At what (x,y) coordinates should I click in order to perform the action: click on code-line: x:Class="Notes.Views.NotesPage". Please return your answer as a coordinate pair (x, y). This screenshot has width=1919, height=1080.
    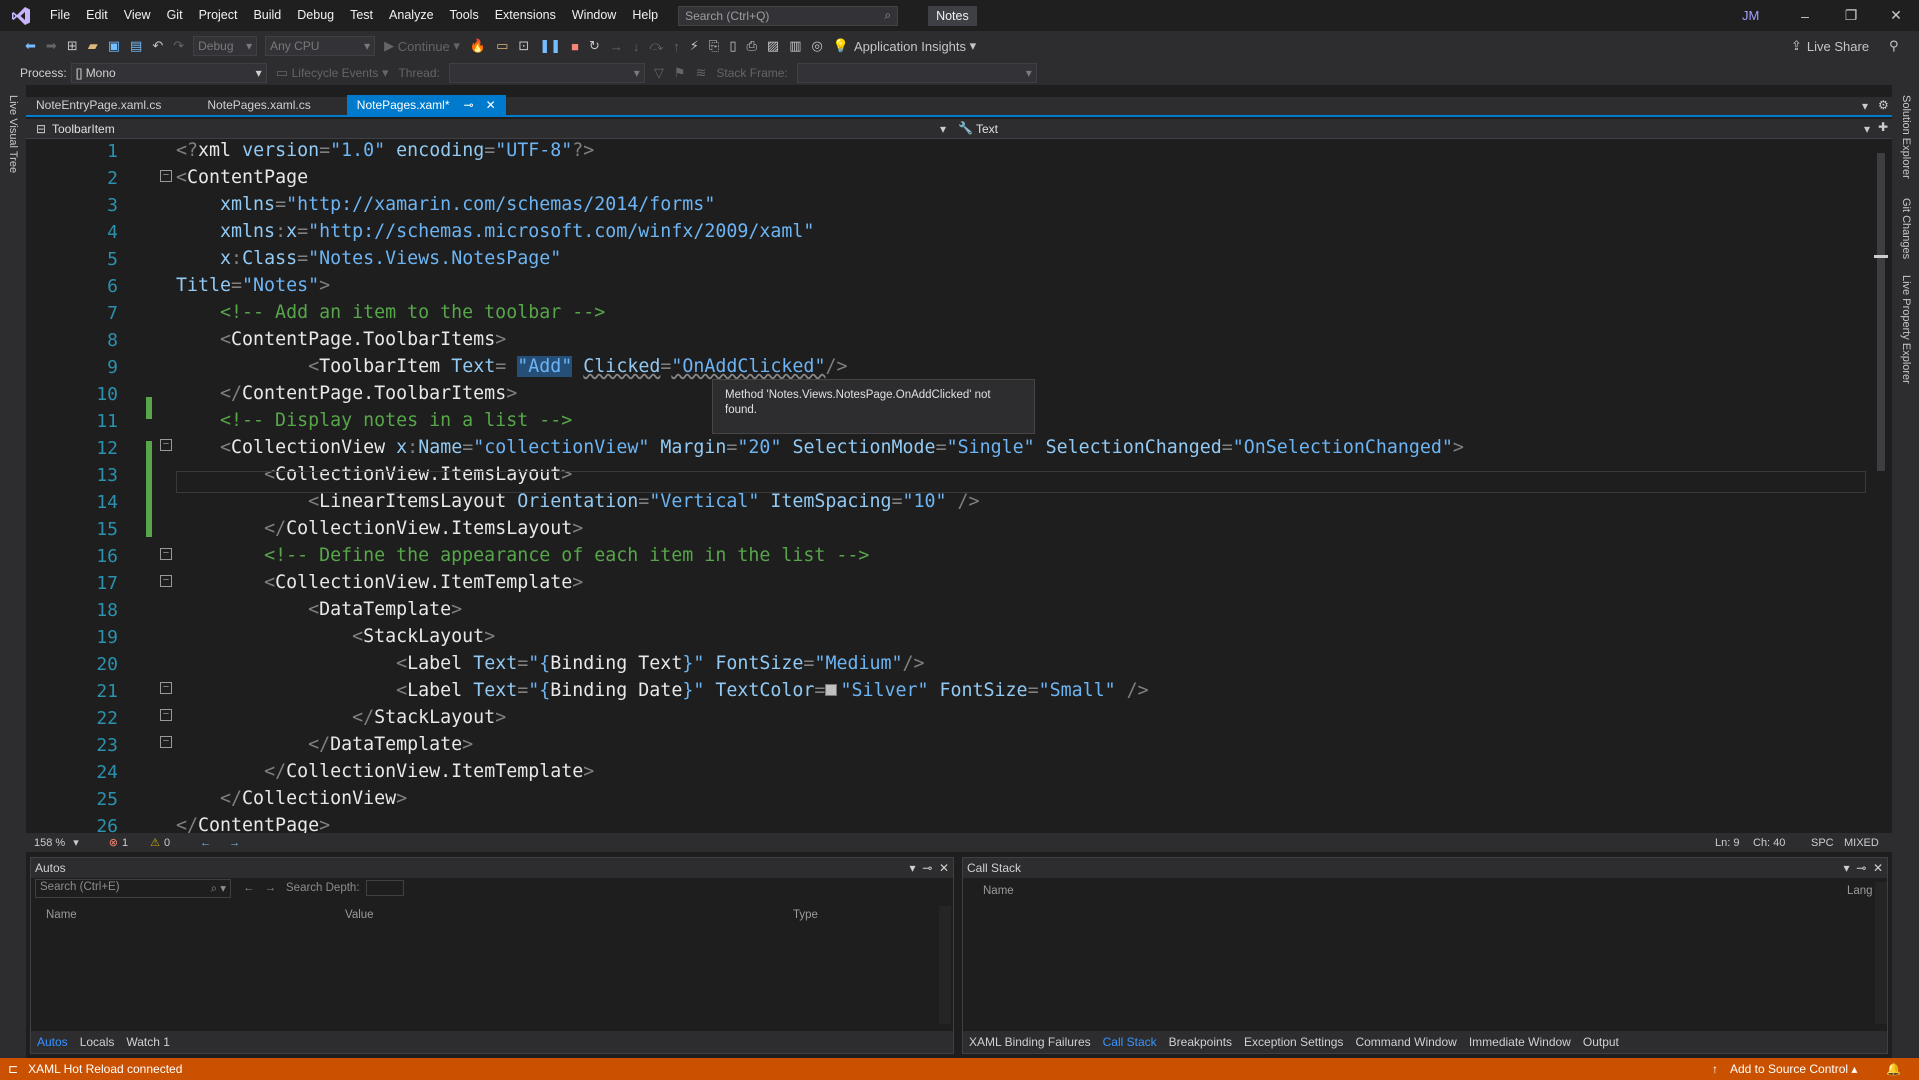
    Looking at the image, I should click on (368, 258).